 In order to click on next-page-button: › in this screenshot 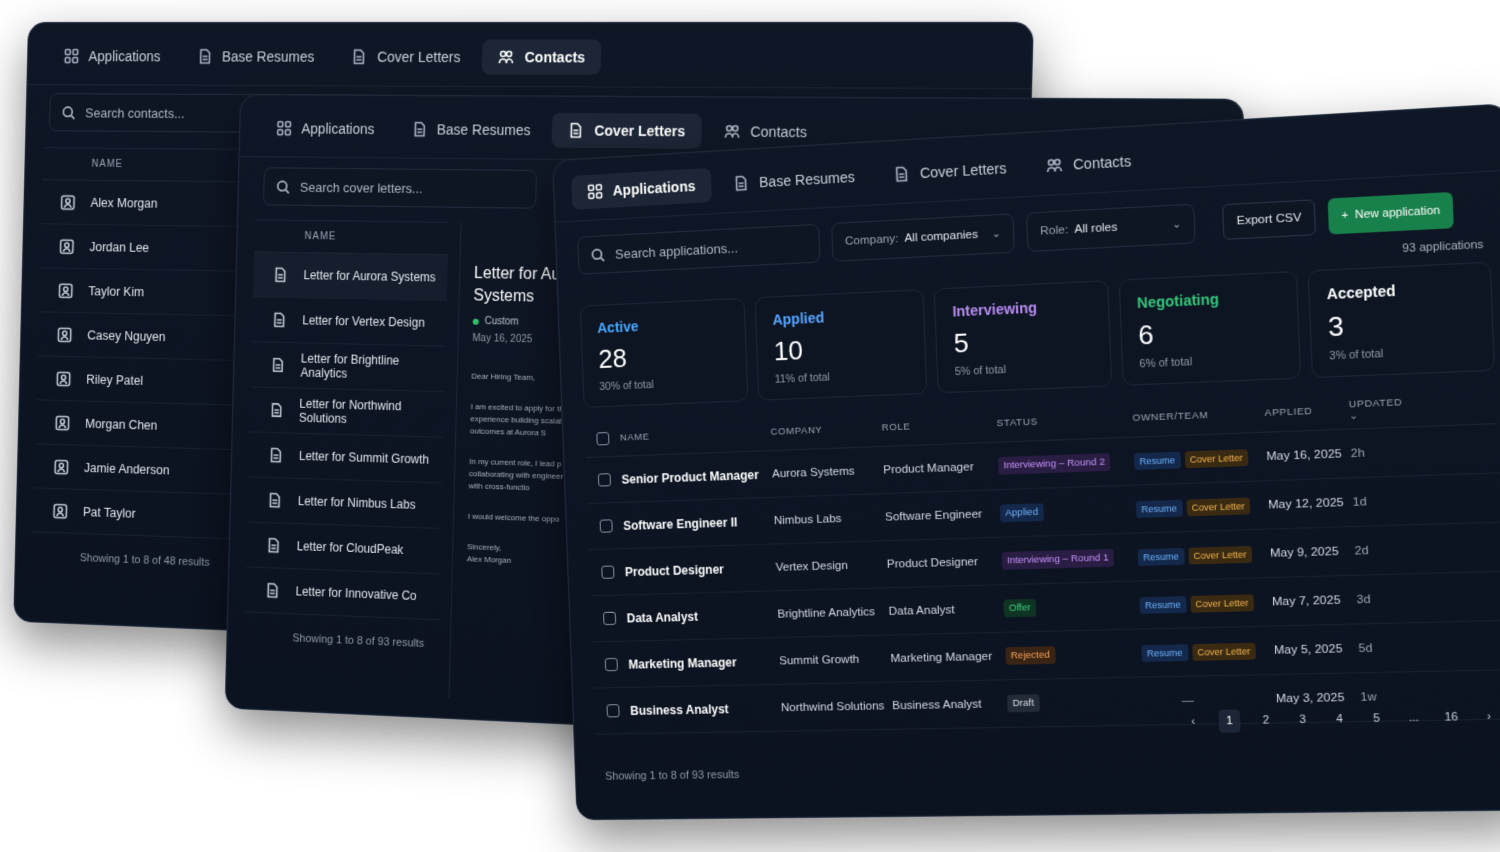, I will do `click(1488, 717)`.